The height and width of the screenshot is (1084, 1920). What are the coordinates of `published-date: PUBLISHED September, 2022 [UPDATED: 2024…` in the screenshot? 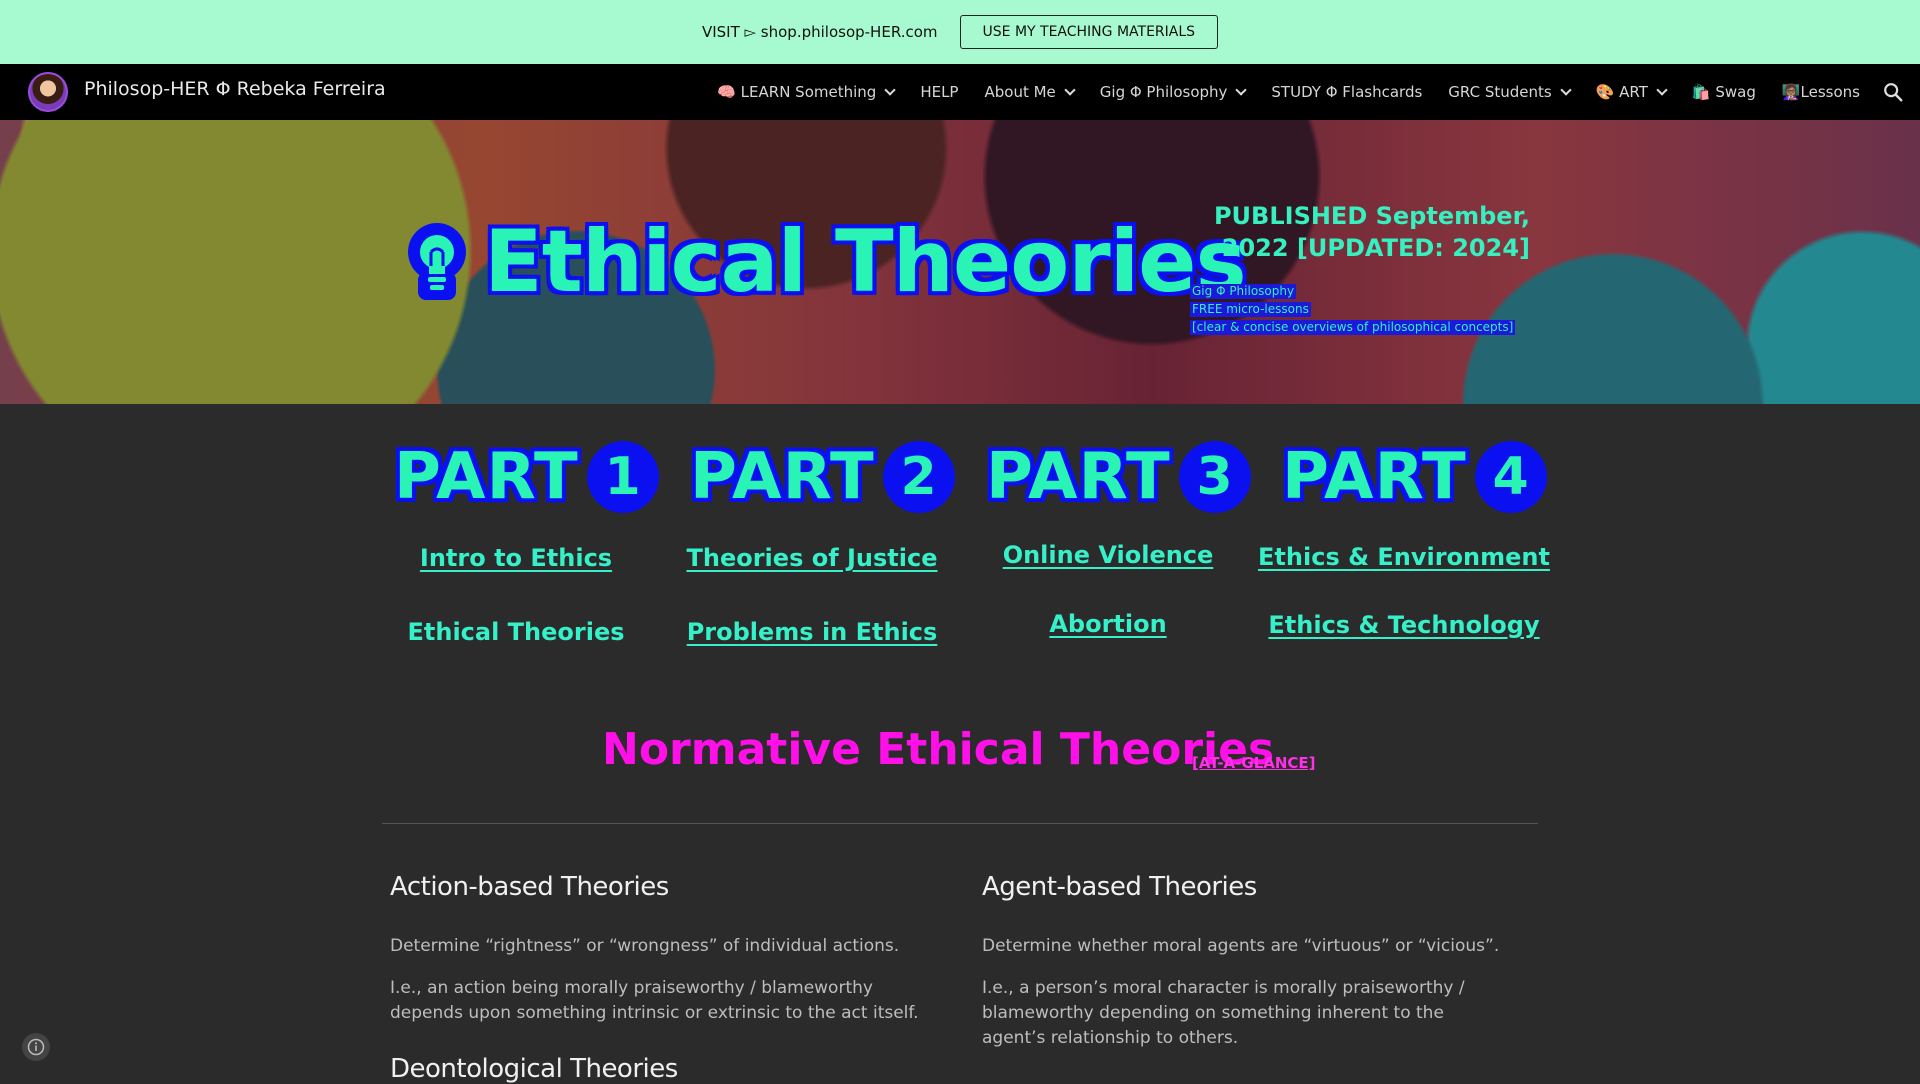 It's located at (1372, 232).